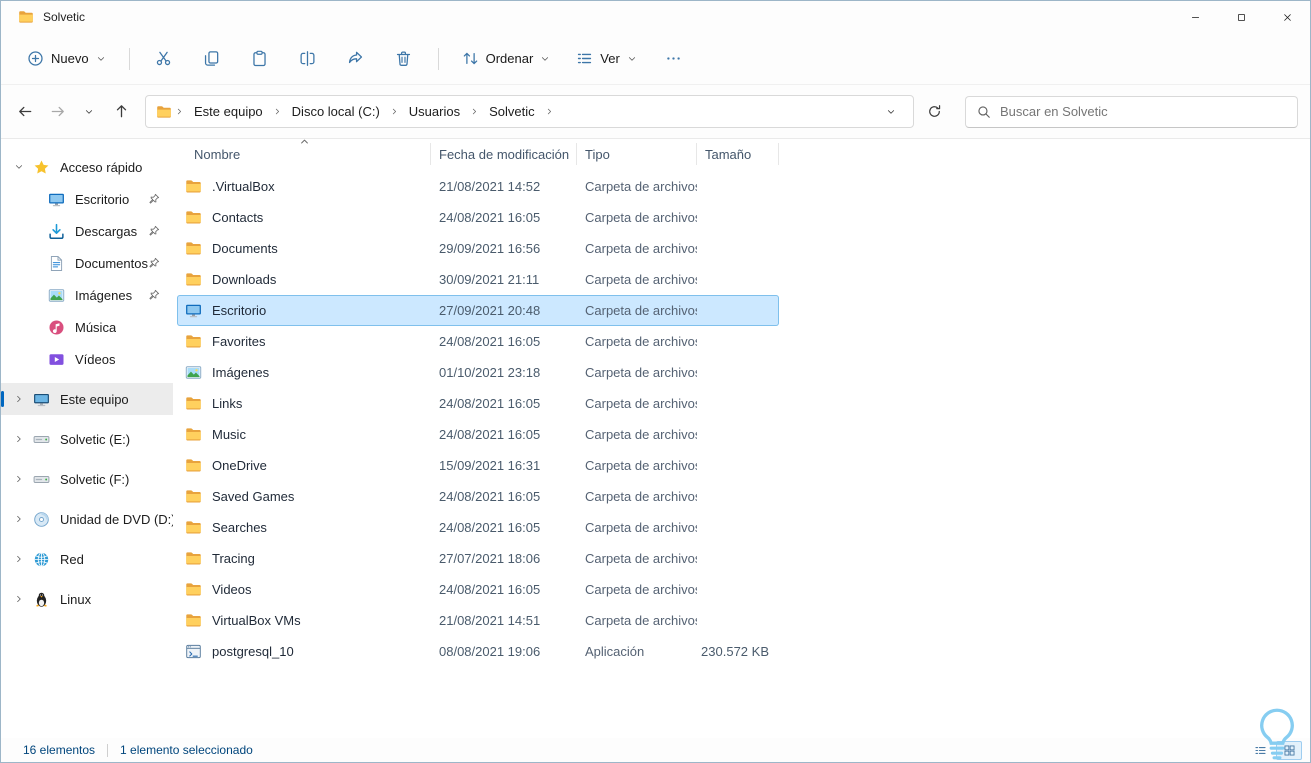 The width and height of the screenshot is (1311, 763). I want to click on address-dropdown-button, so click(891, 112).